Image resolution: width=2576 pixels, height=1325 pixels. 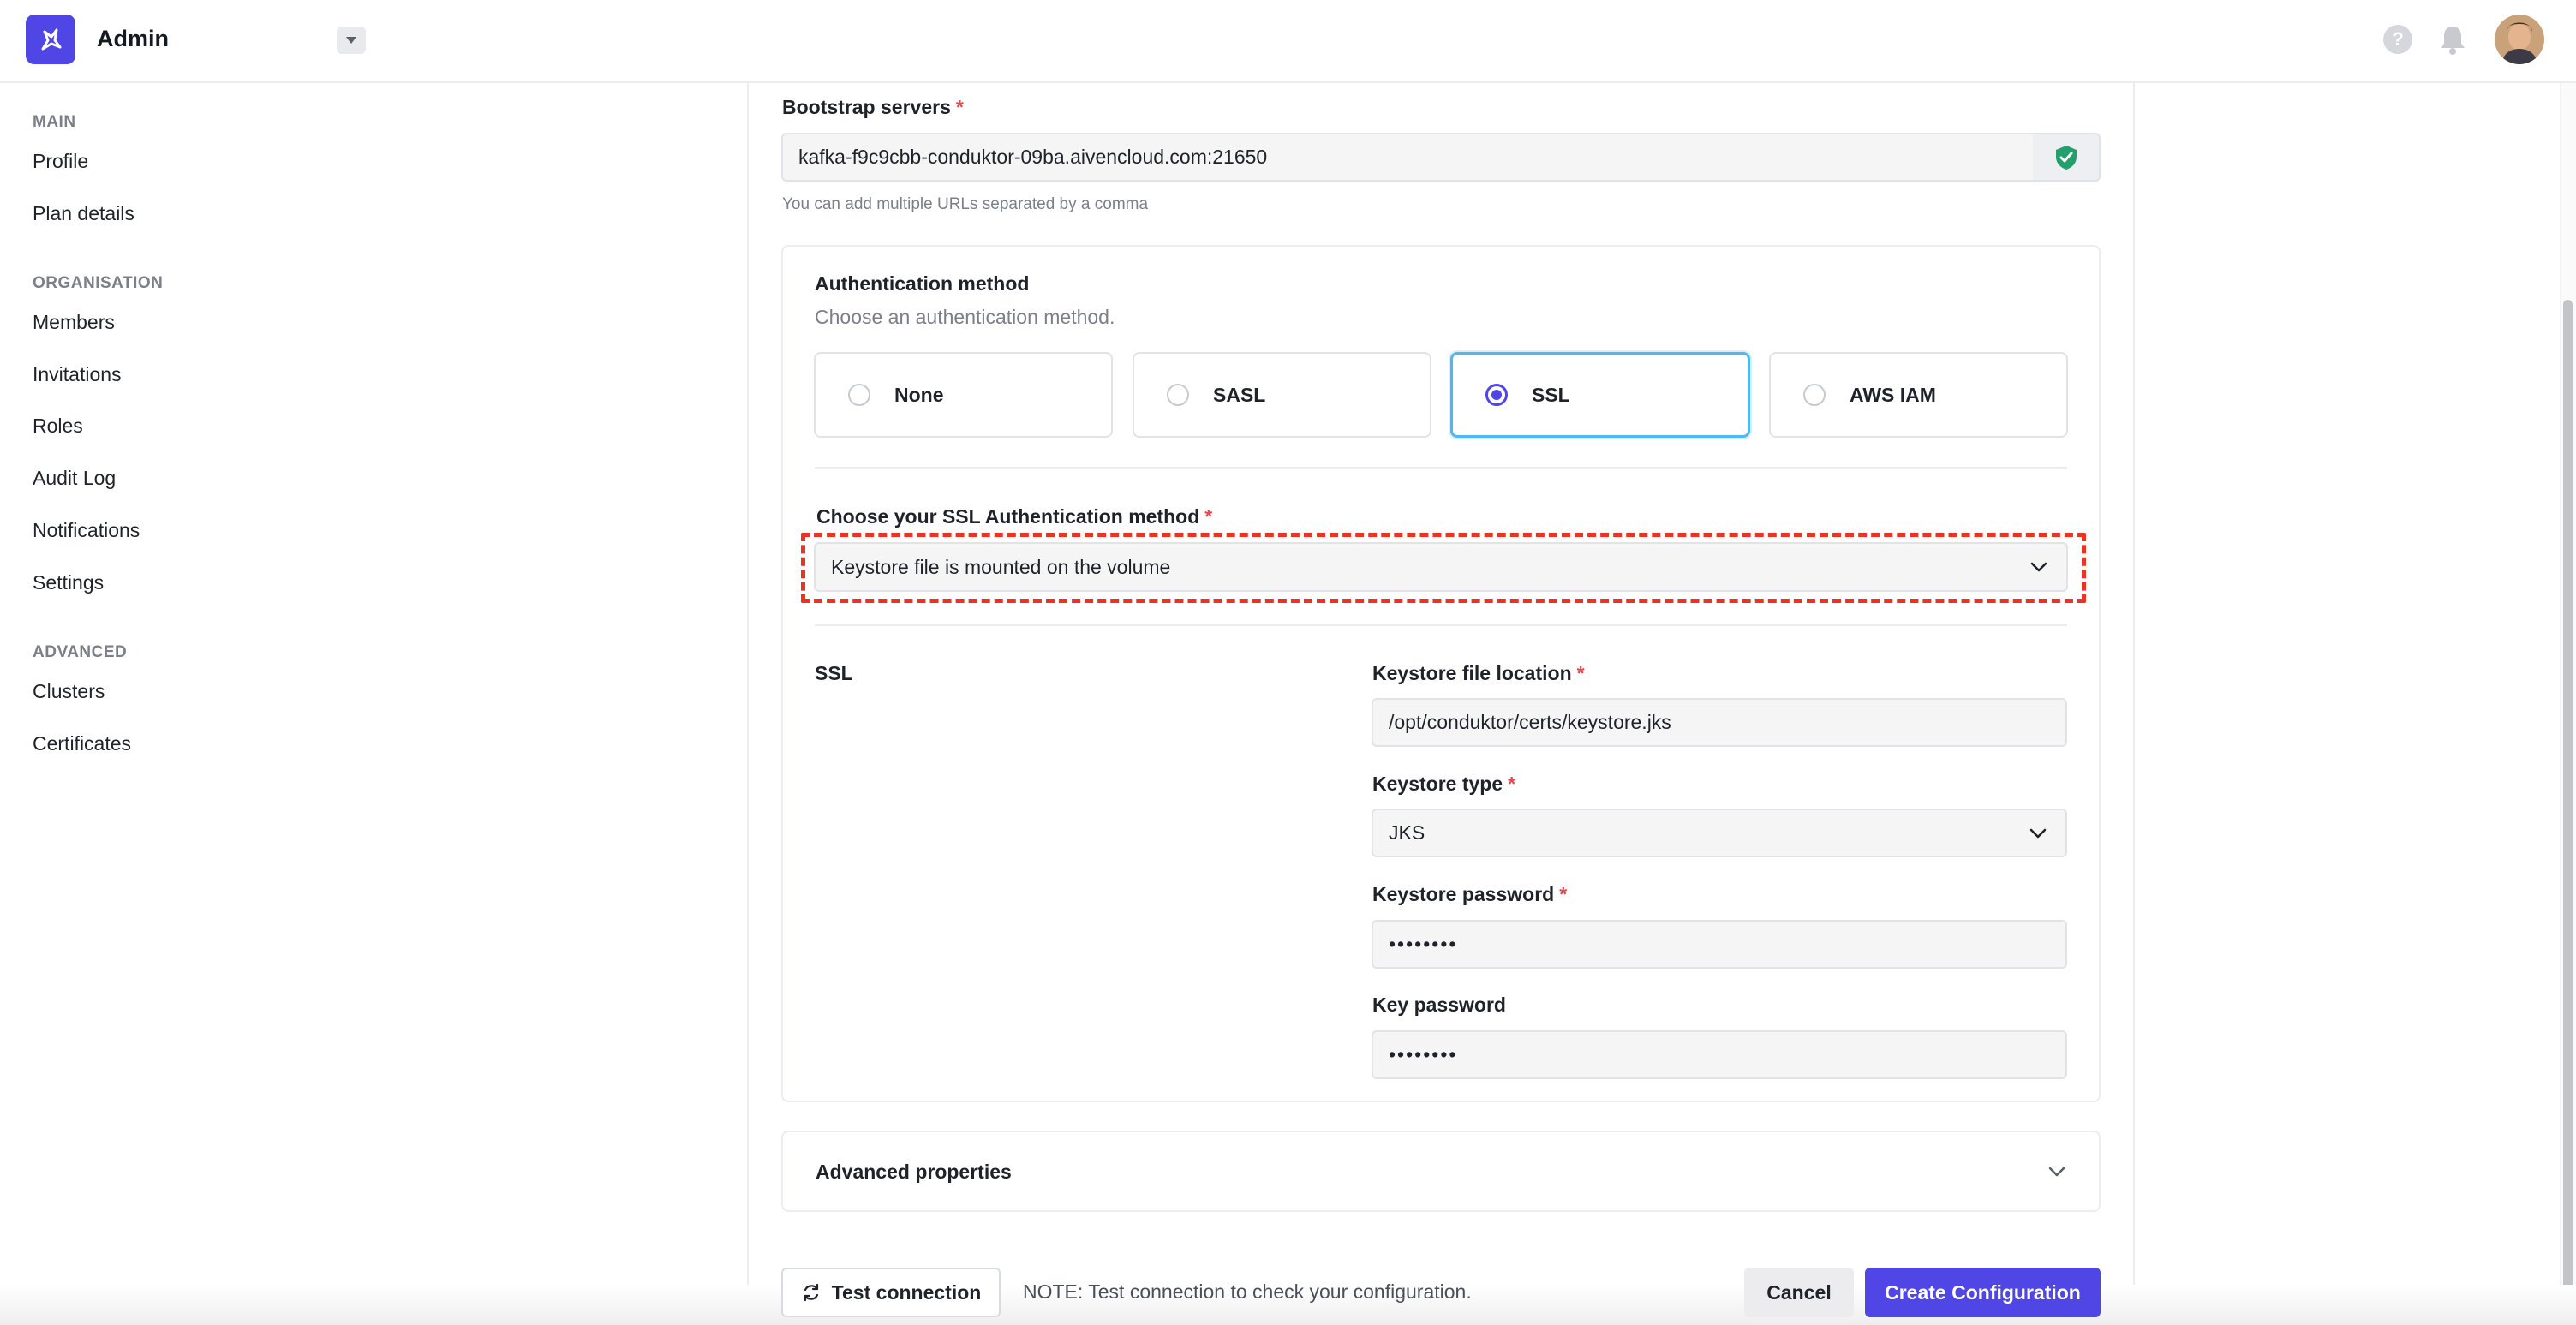 I want to click on create-configuration-button: Create Configuration, so click(x=1983, y=1292).